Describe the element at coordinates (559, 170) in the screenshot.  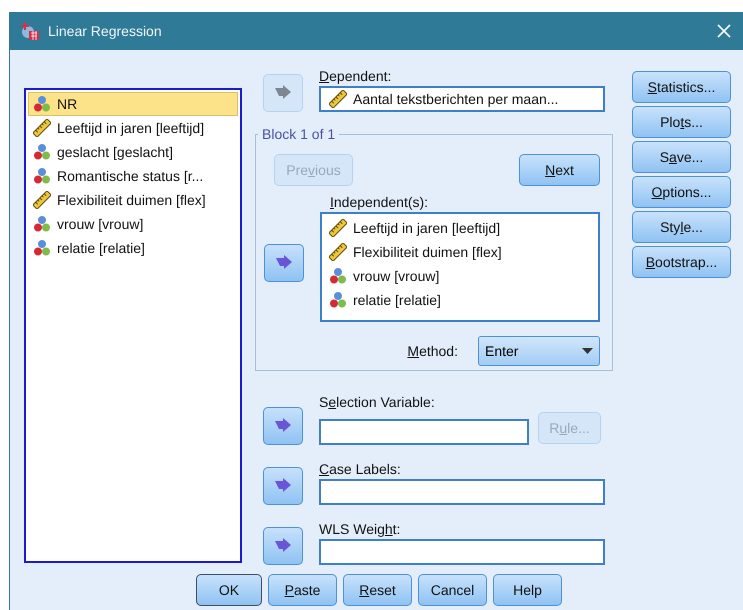
I see `next-button: Next` at that location.